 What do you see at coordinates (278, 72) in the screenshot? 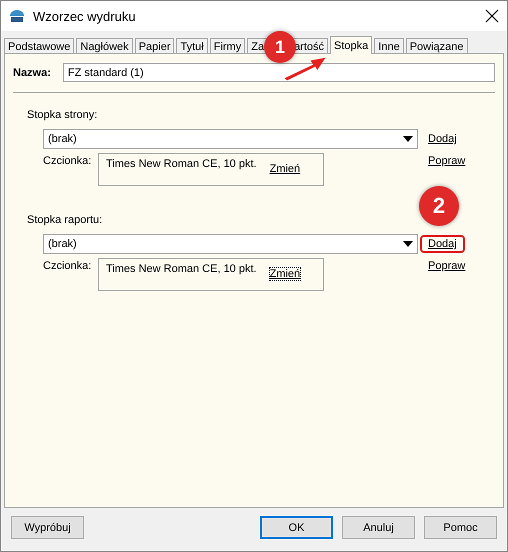
I see `name-field: FZ standard (1)` at bounding box center [278, 72].